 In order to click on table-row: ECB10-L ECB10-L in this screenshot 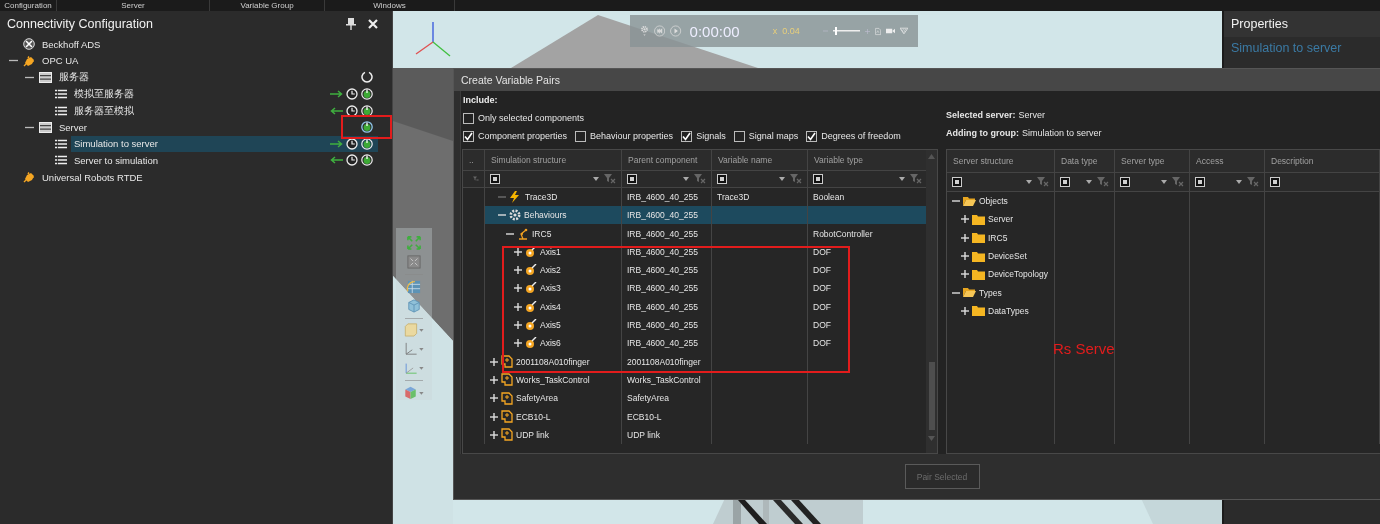, I will do `click(694, 416)`.